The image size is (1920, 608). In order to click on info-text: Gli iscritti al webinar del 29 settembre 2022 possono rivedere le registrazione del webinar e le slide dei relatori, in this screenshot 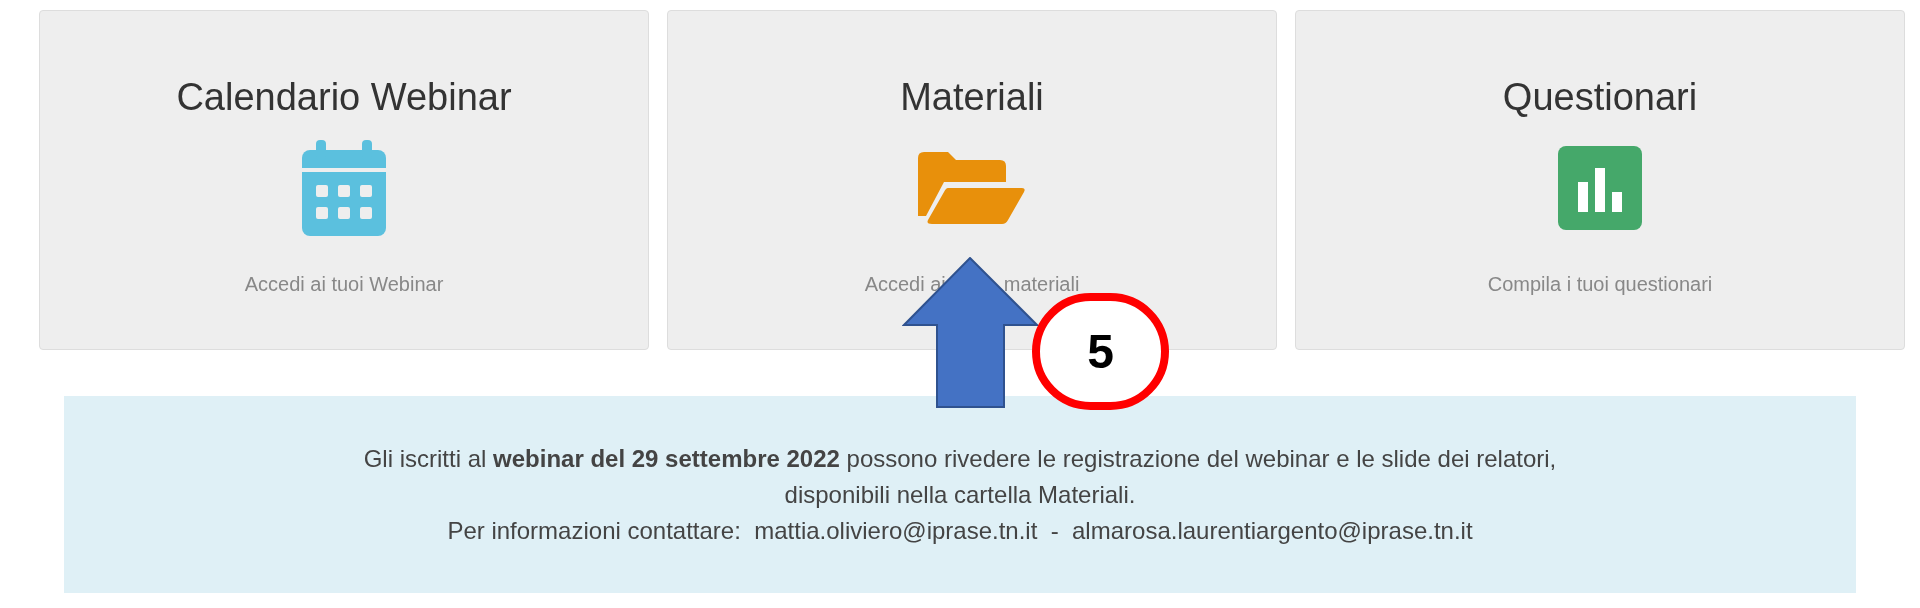, I will do `click(960, 458)`.